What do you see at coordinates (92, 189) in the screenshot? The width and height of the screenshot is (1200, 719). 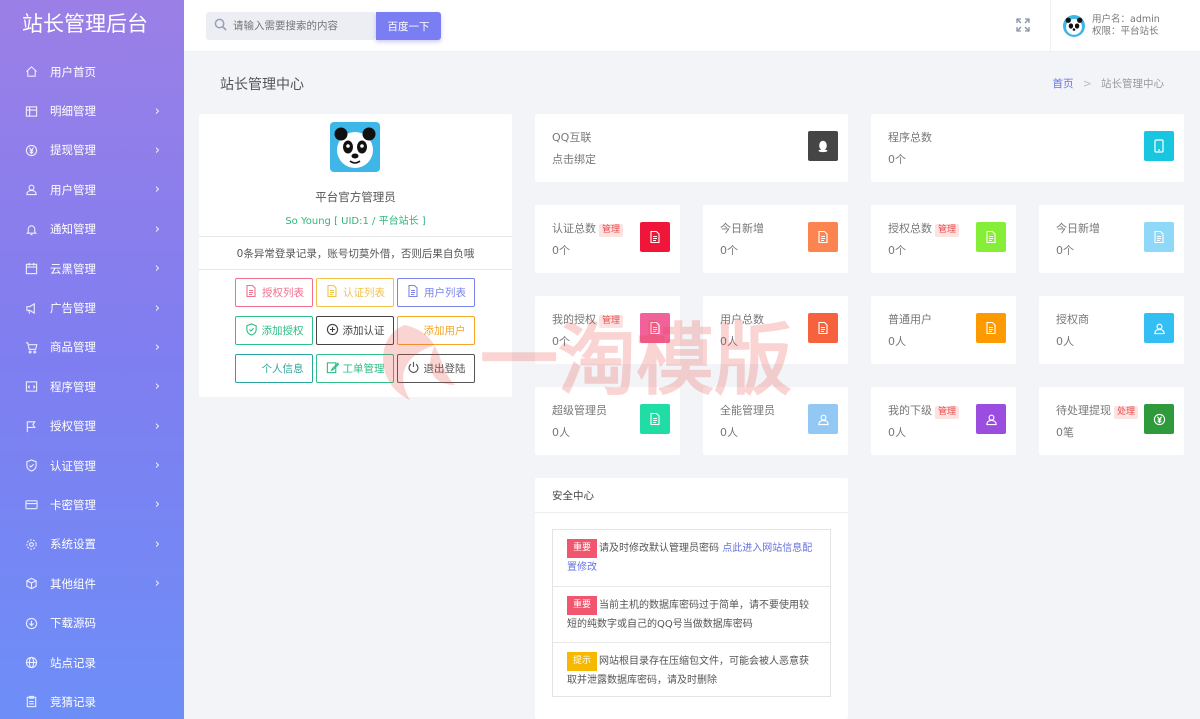 I see `sidebar-item-3: 用户管理 ›` at bounding box center [92, 189].